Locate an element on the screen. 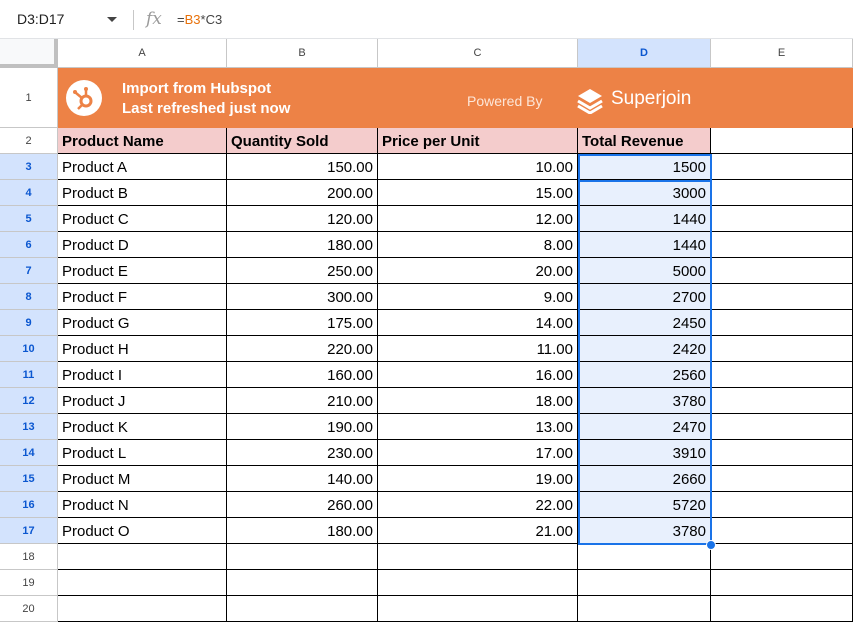 Image resolution: width=853 pixels, height=622 pixels. table-cell: 140.00 is located at coordinates (302, 479).